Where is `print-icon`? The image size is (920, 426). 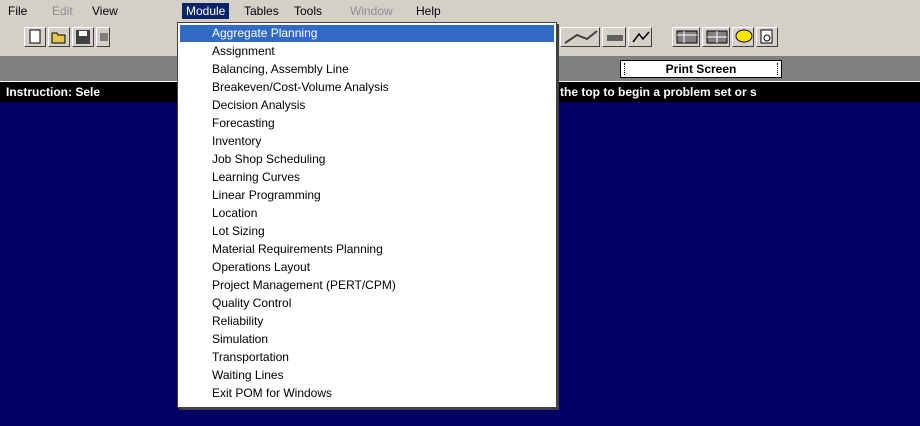
print-icon is located at coordinates (104, 37).